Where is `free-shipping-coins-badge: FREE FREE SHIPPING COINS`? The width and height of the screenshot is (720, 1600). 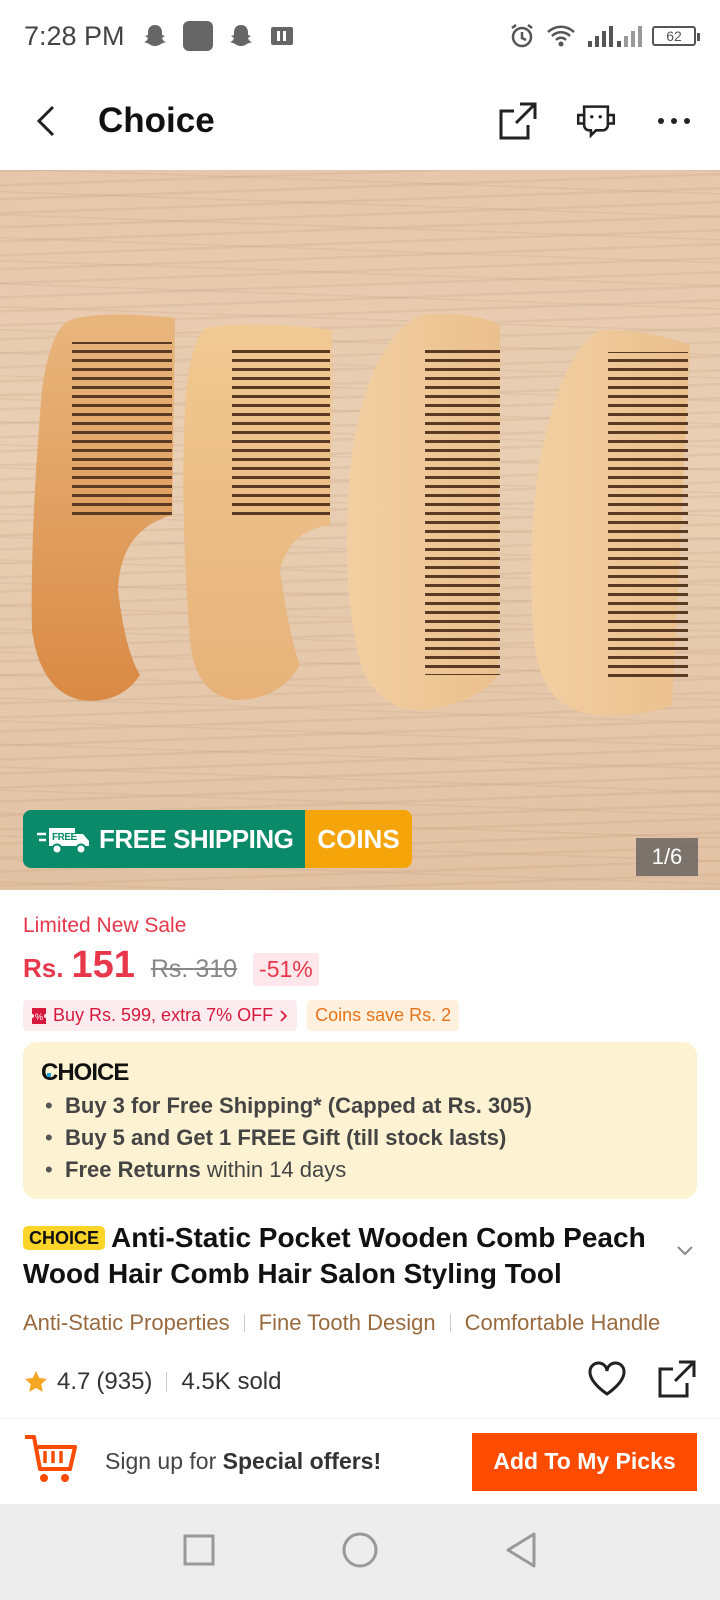
free-shipping-coins-badge: FREE FREE SHIPPING COINS is located at coordinates (217, 839).